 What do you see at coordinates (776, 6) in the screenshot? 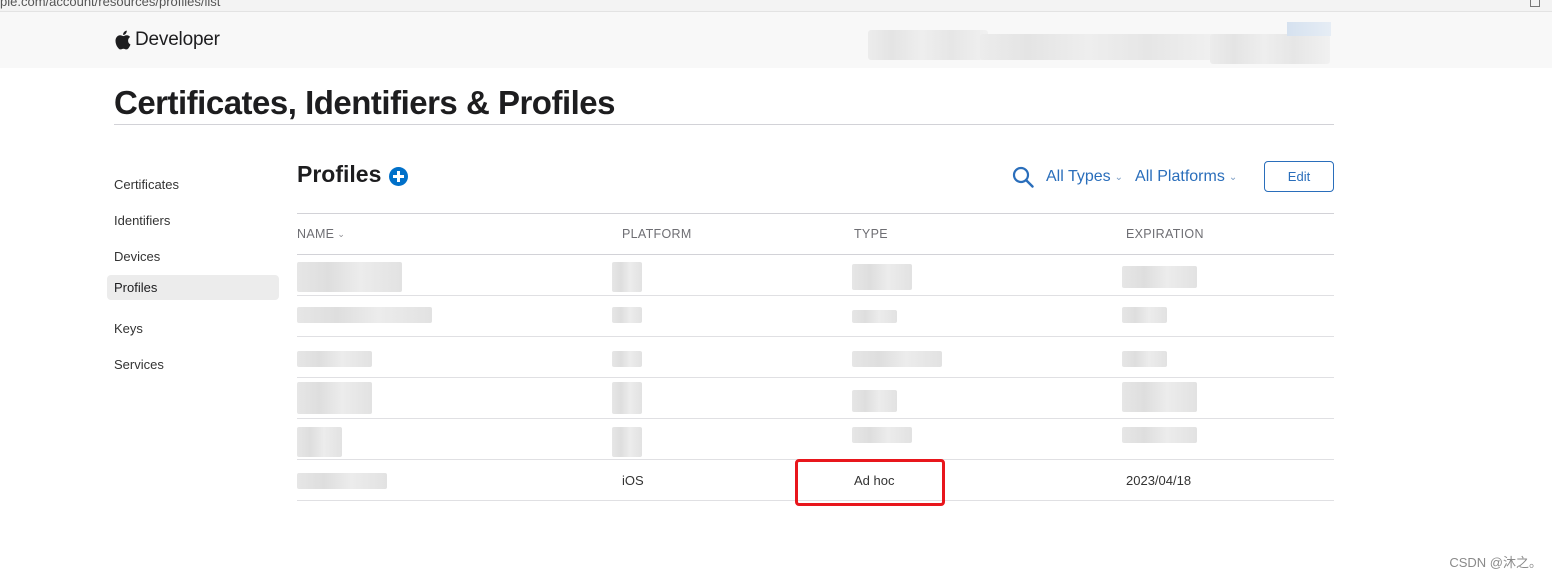
I see `browser-url-bar: ple.com/account/resources/profiles/list` at bounding box center [776, 6].